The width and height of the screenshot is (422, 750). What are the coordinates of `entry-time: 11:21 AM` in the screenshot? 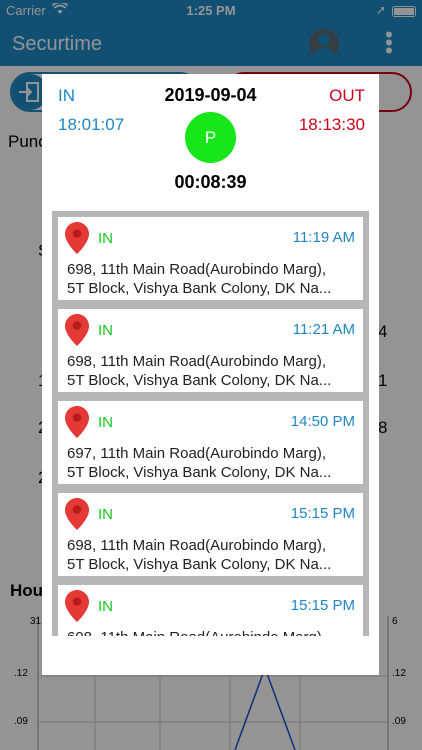 It's located at (323, 329).